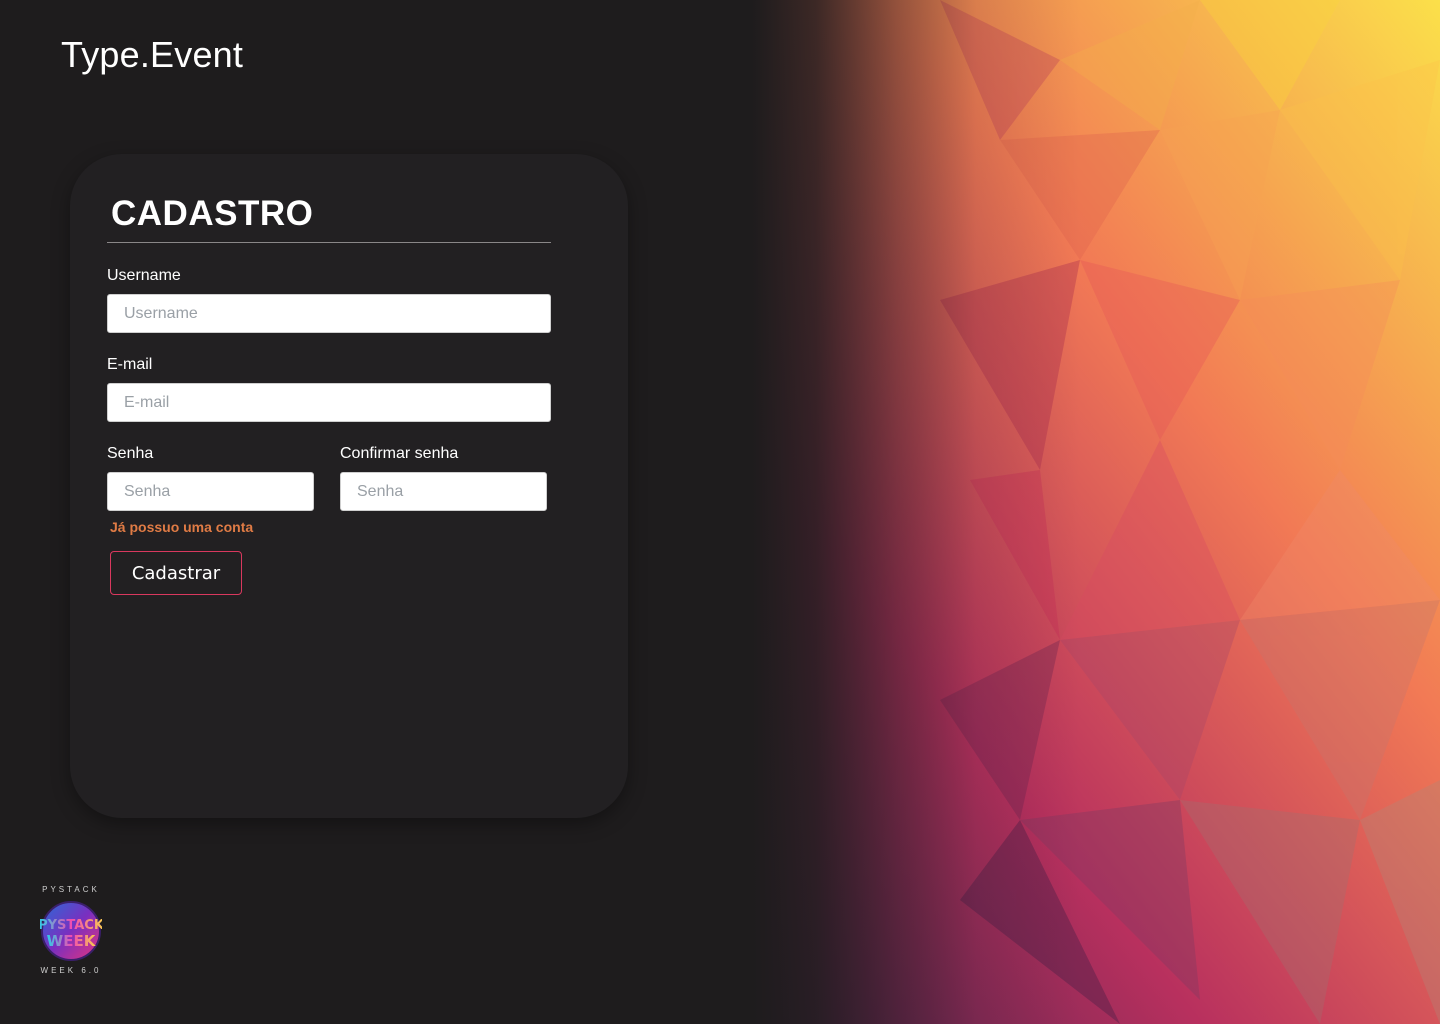 The width and height of the screenshot is (1440, 1024). I want to click on signup-button: Cadastrar, so click(176, 573).